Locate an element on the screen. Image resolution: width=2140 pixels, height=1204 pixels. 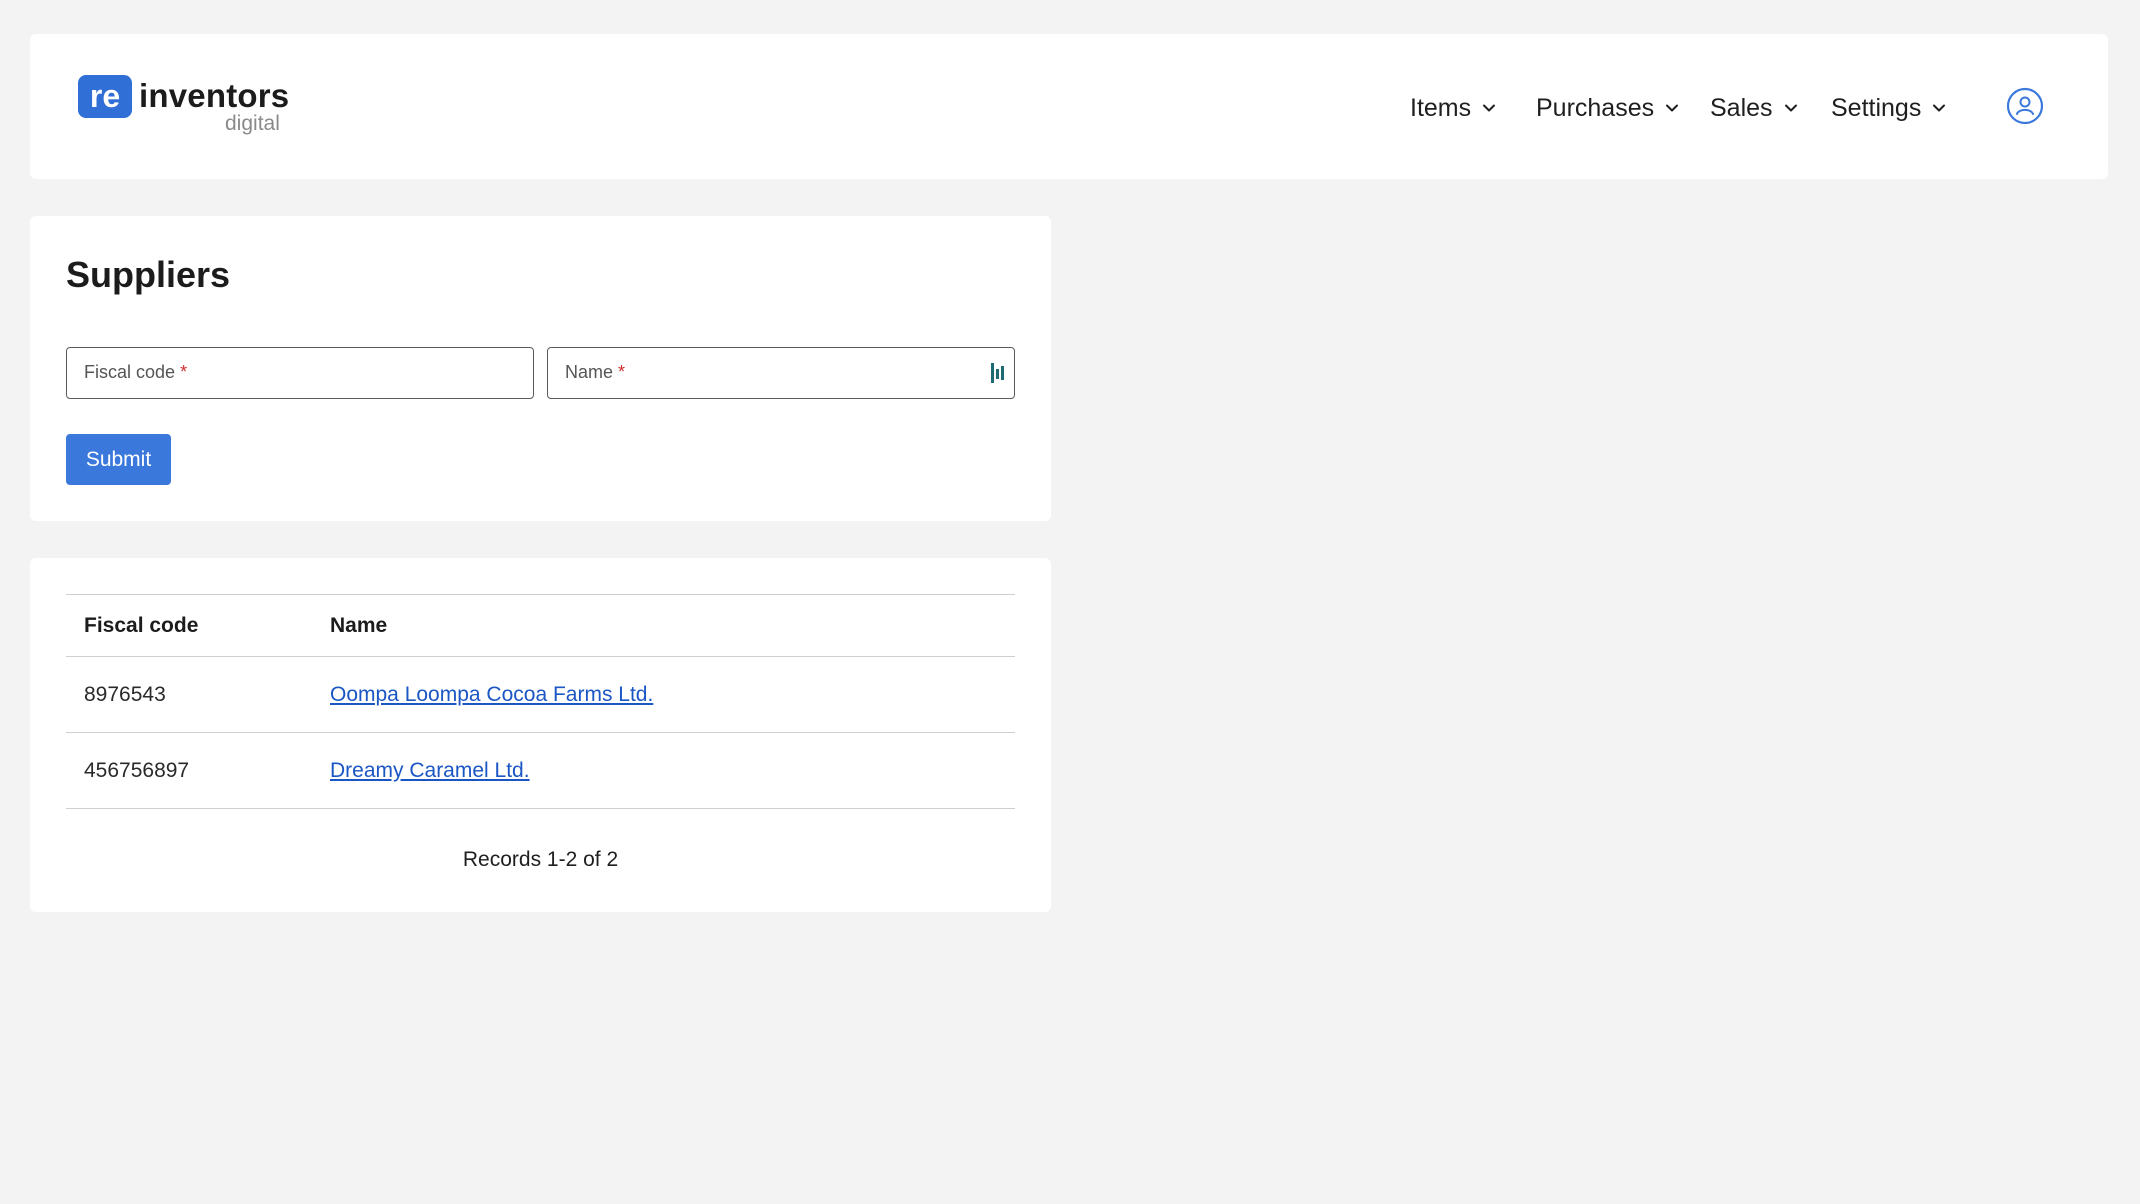
fiscal-code-input is located at coordinates (300, 373).